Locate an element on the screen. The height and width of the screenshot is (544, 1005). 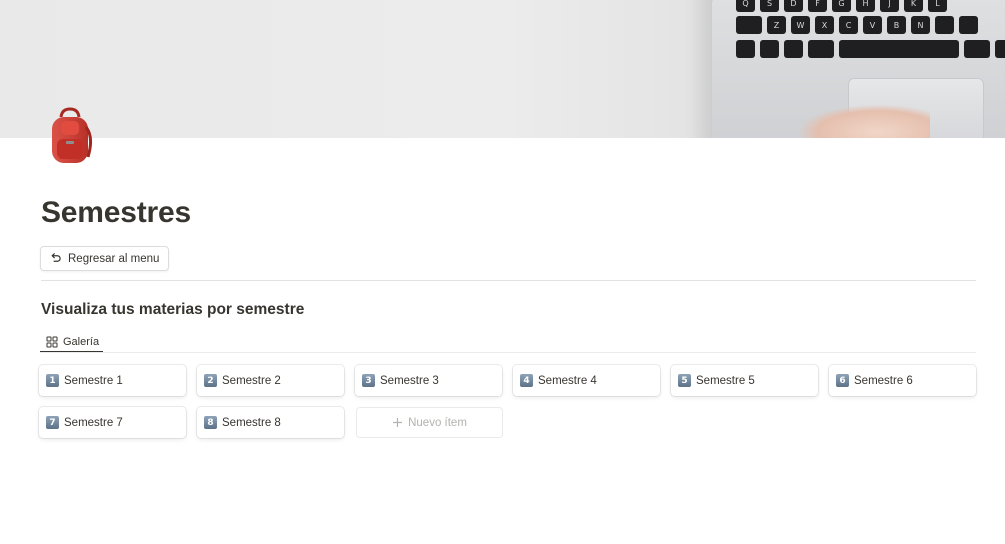
card-title: Semestre 7 is located at coordinates (93, 422).